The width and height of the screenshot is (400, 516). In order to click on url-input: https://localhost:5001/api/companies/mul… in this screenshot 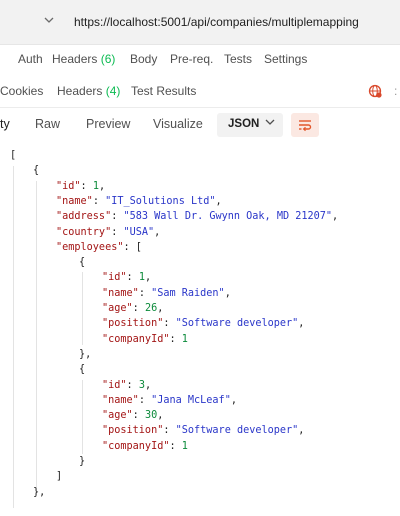, I will do `click(216, 22)`.